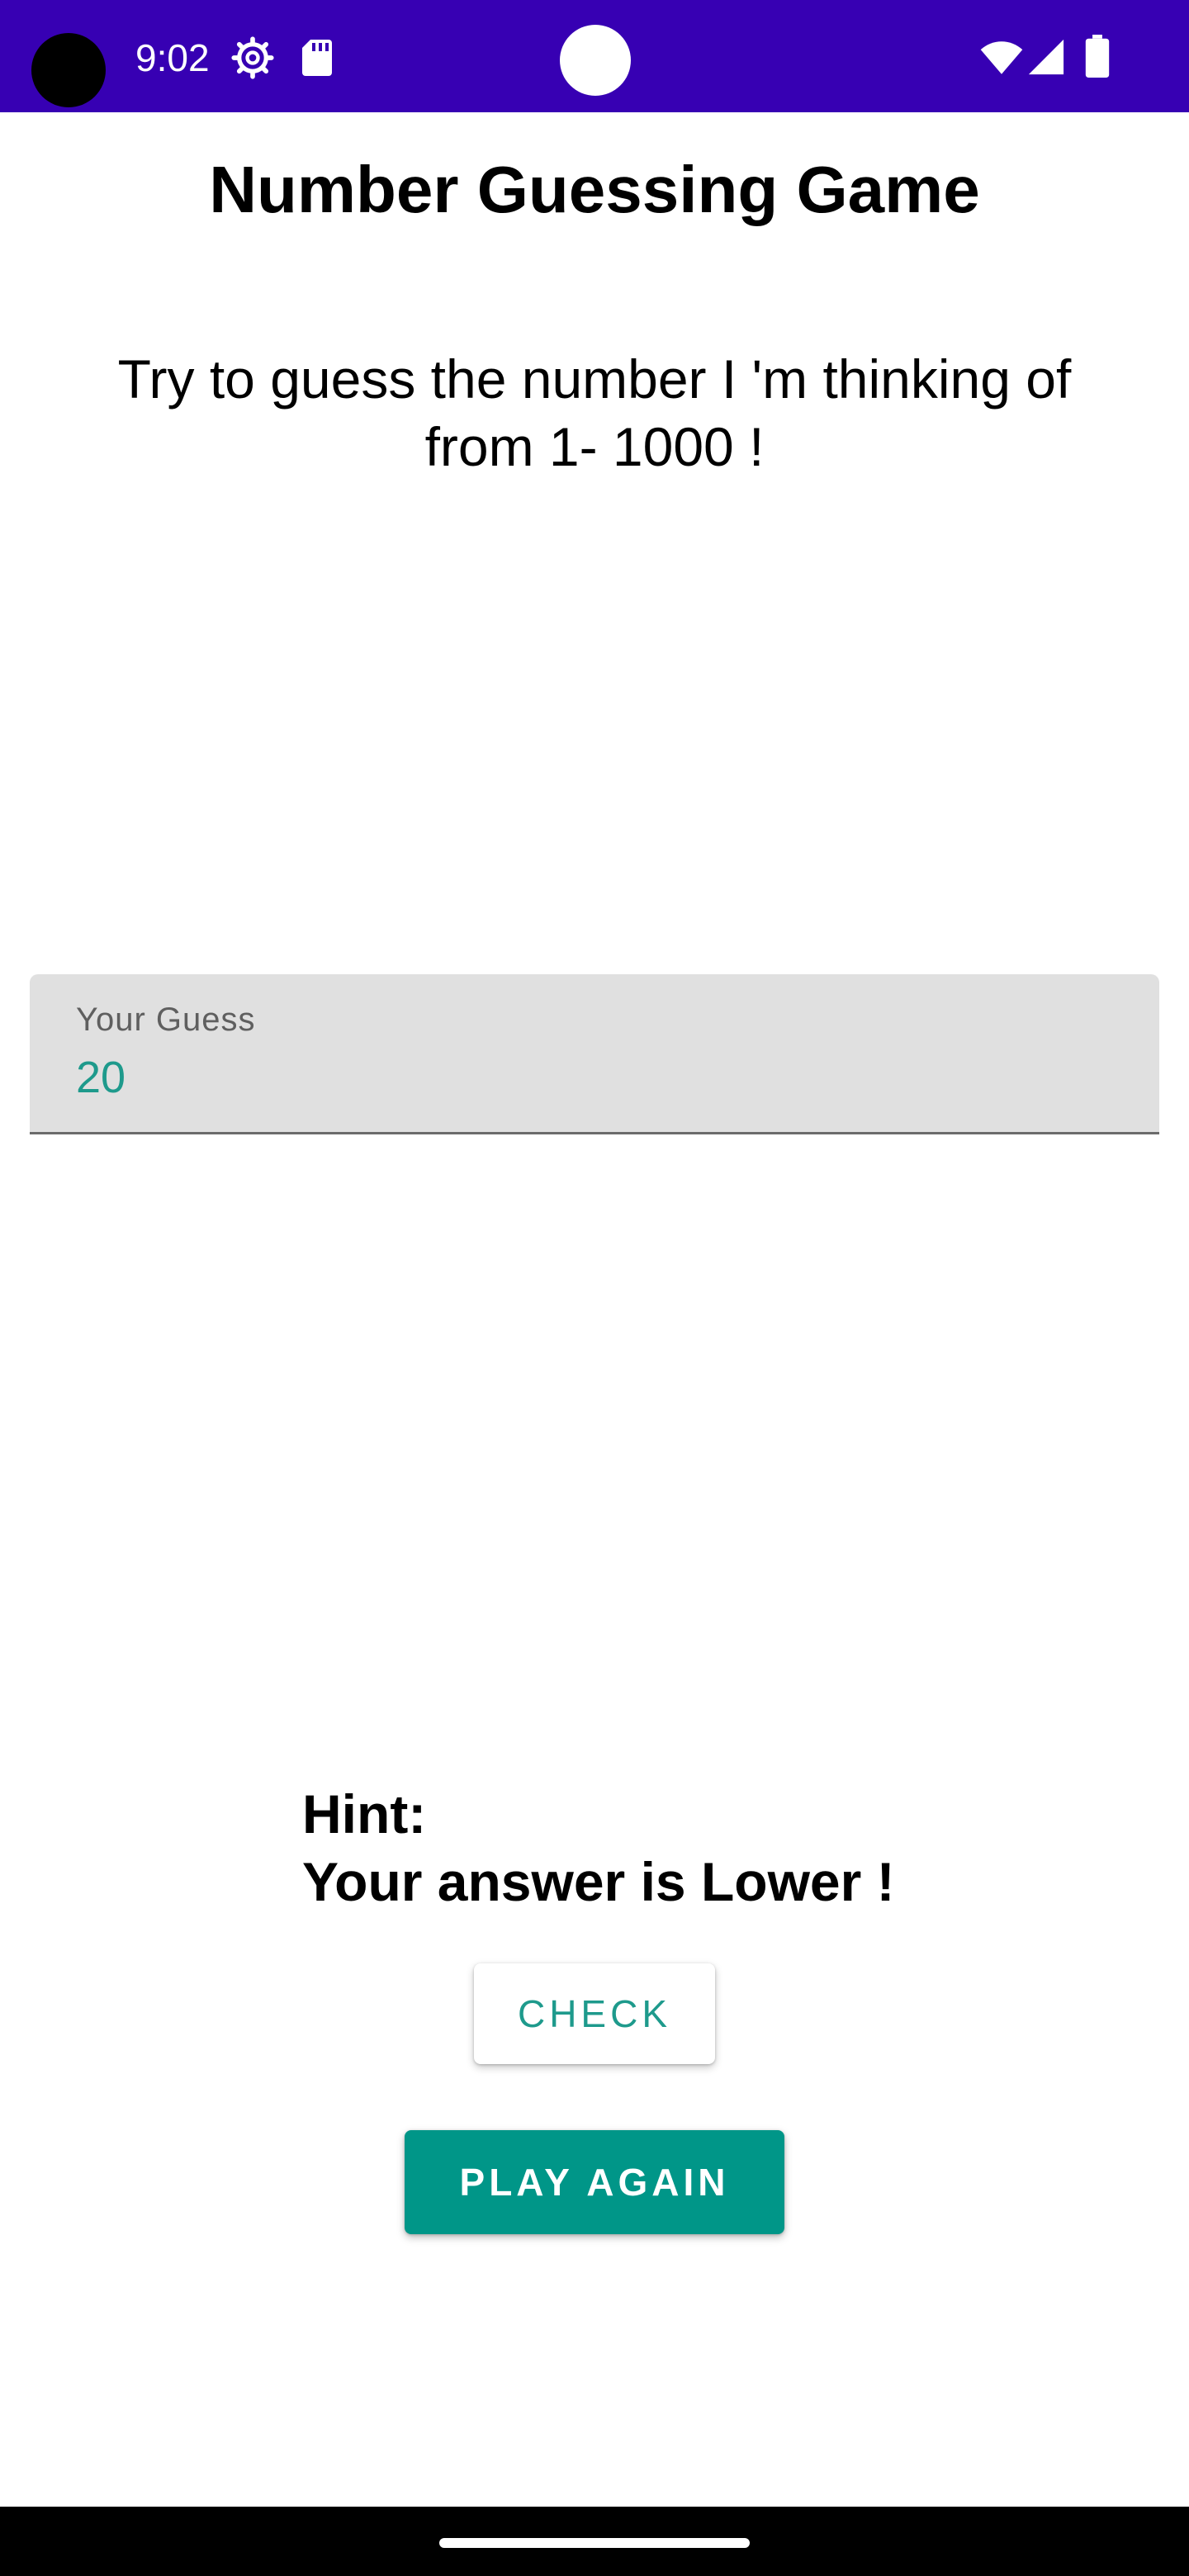 The width and height of the screenshot is (1189, 2576). What do you see at coordinates (594, 189) in the screenshot?
I see `page-title: Number Guessing Game` at bounding box center [594, 189].